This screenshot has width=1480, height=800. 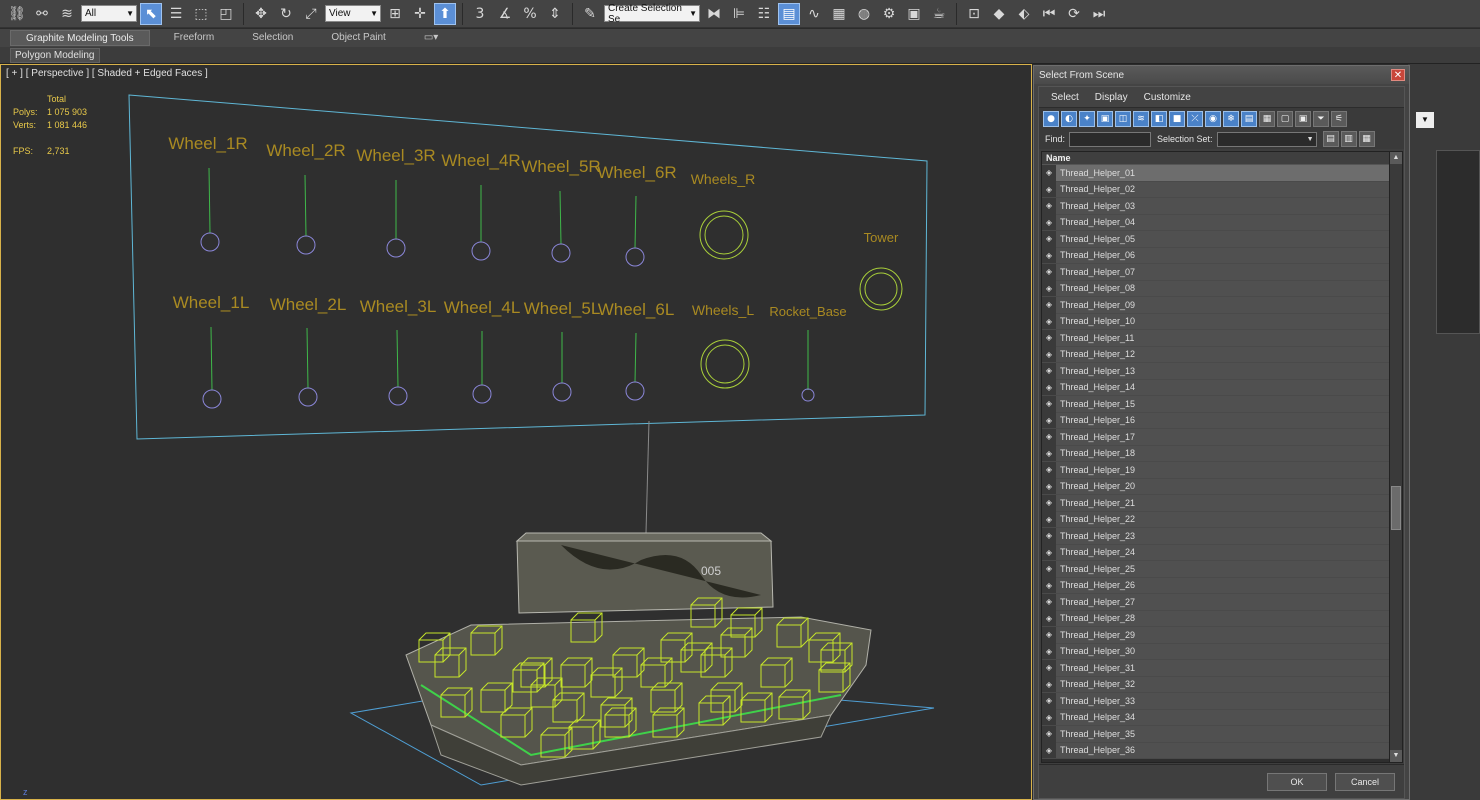 What do you see at coordinates (55, 55) in the screenshot?
I see `polygon-modeling-panel: Polygon Modeling` at bounding box center [55, 55].